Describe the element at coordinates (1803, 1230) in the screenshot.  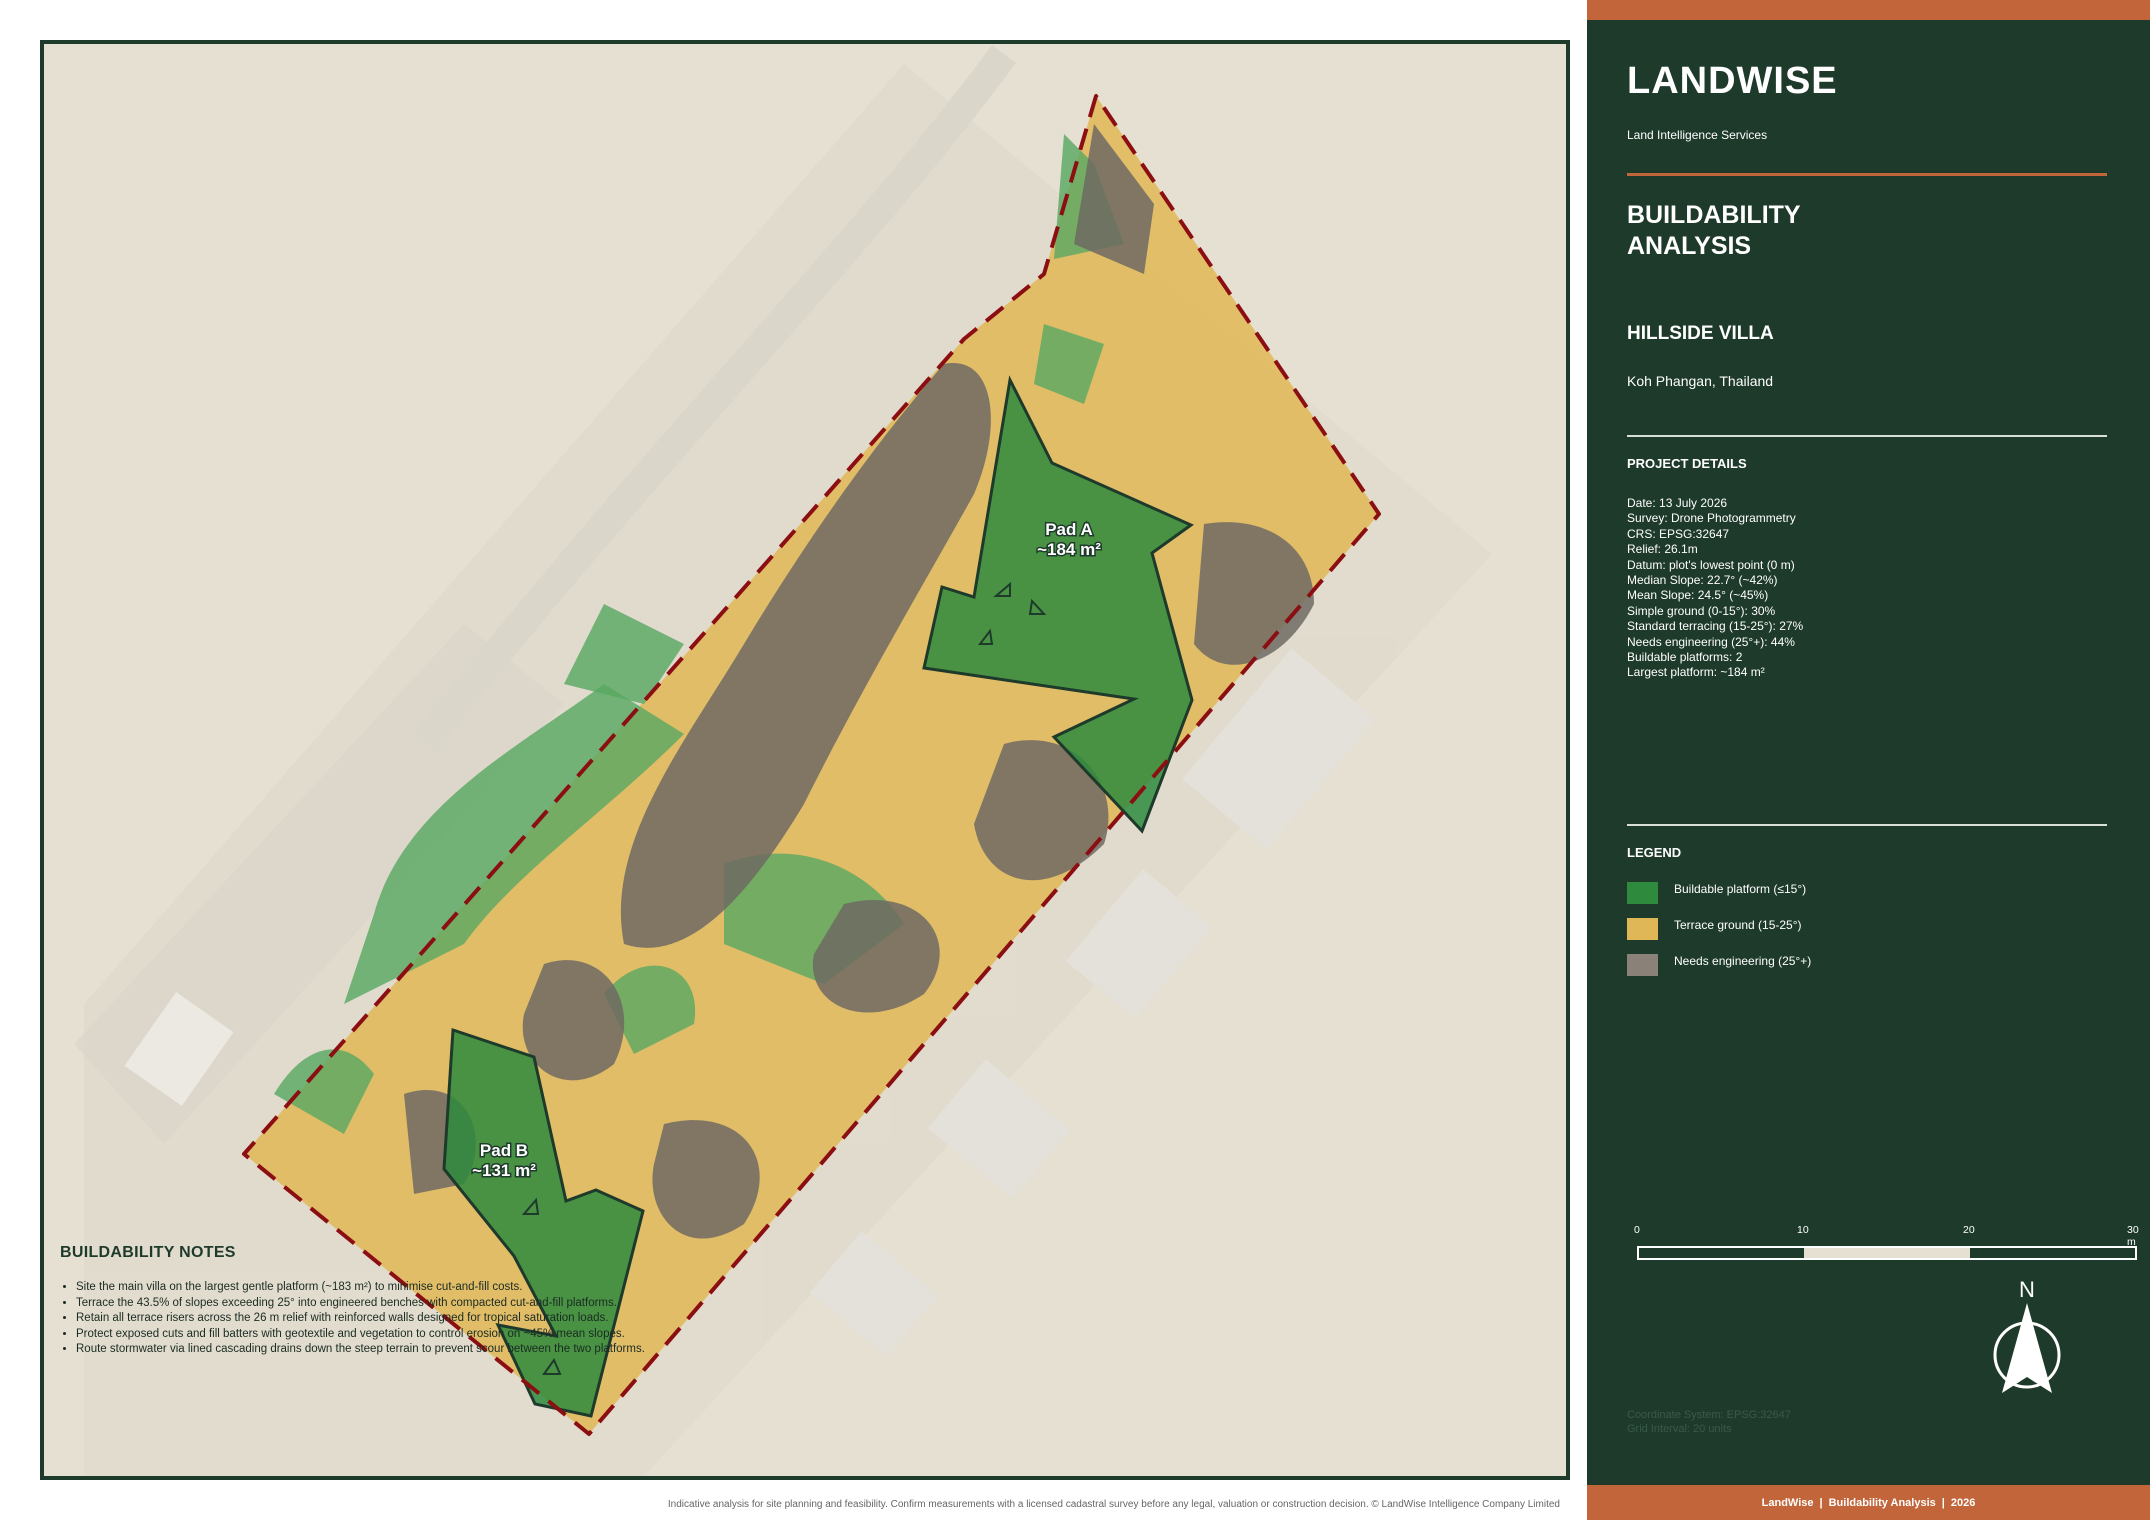
I see `scale-label: 10` at that location.